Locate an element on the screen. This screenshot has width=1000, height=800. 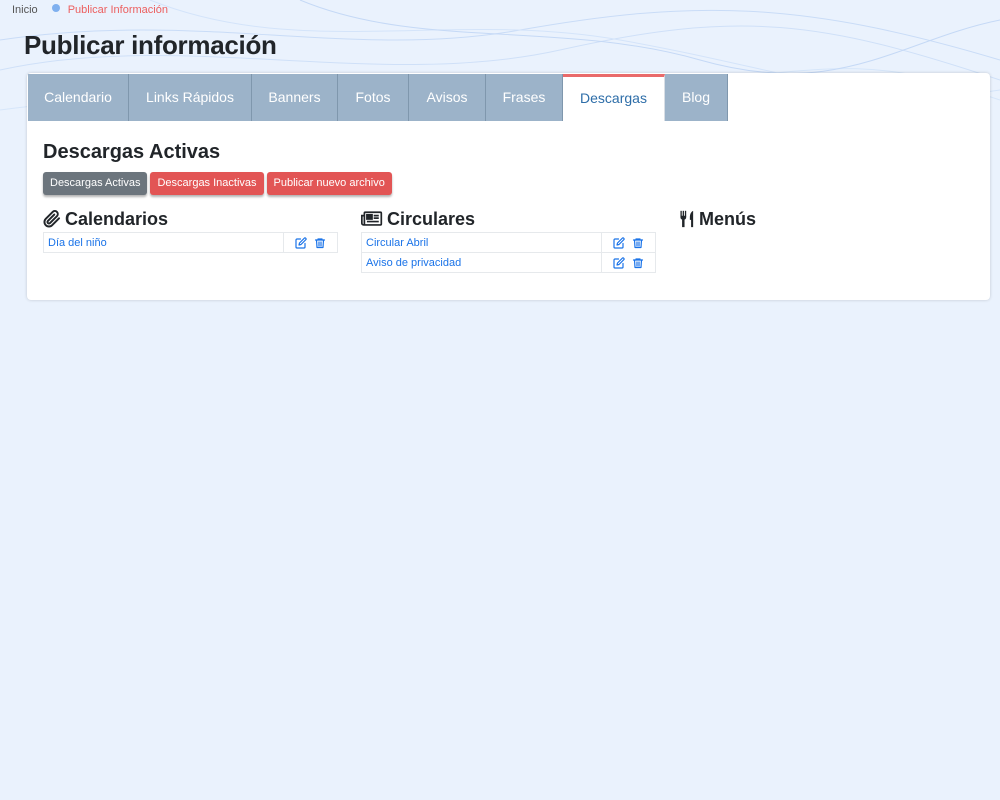
paperclip-icon is located at coordinates (52, 219).